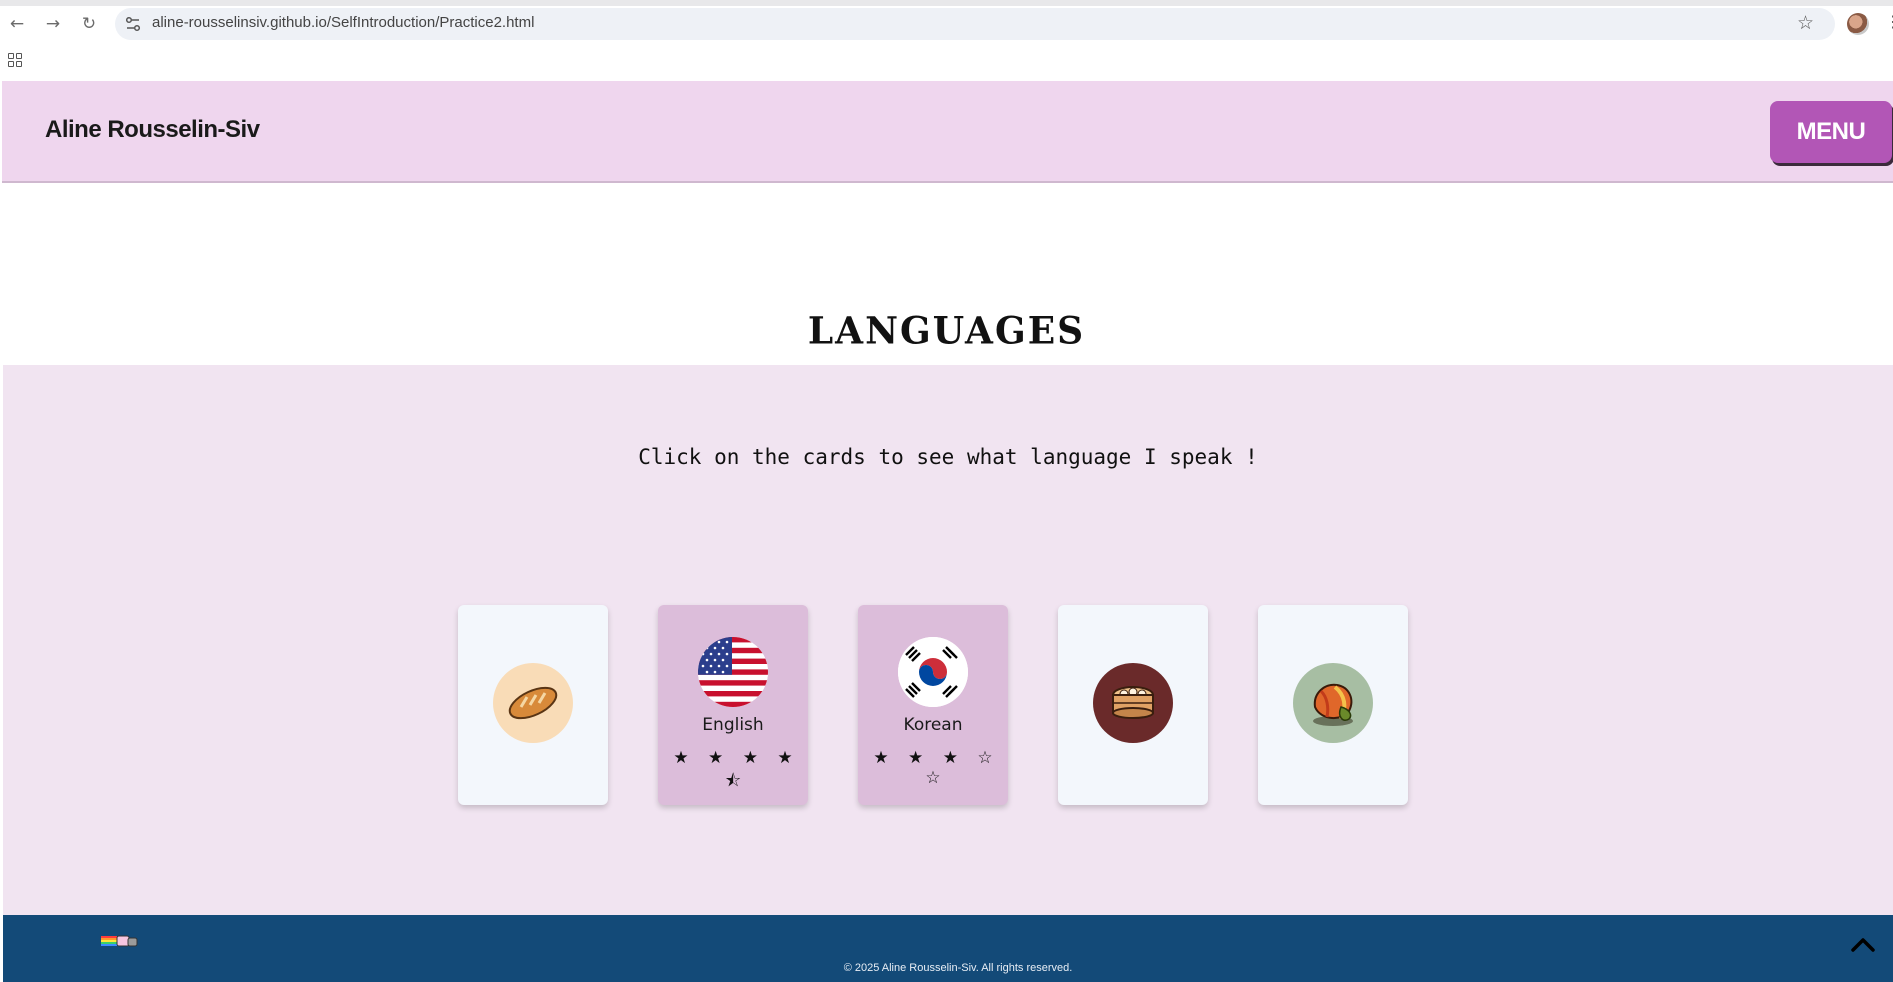 This screenshot has width=1893, height=982. I want to click on kimchi-icon, so click(1333, 703).